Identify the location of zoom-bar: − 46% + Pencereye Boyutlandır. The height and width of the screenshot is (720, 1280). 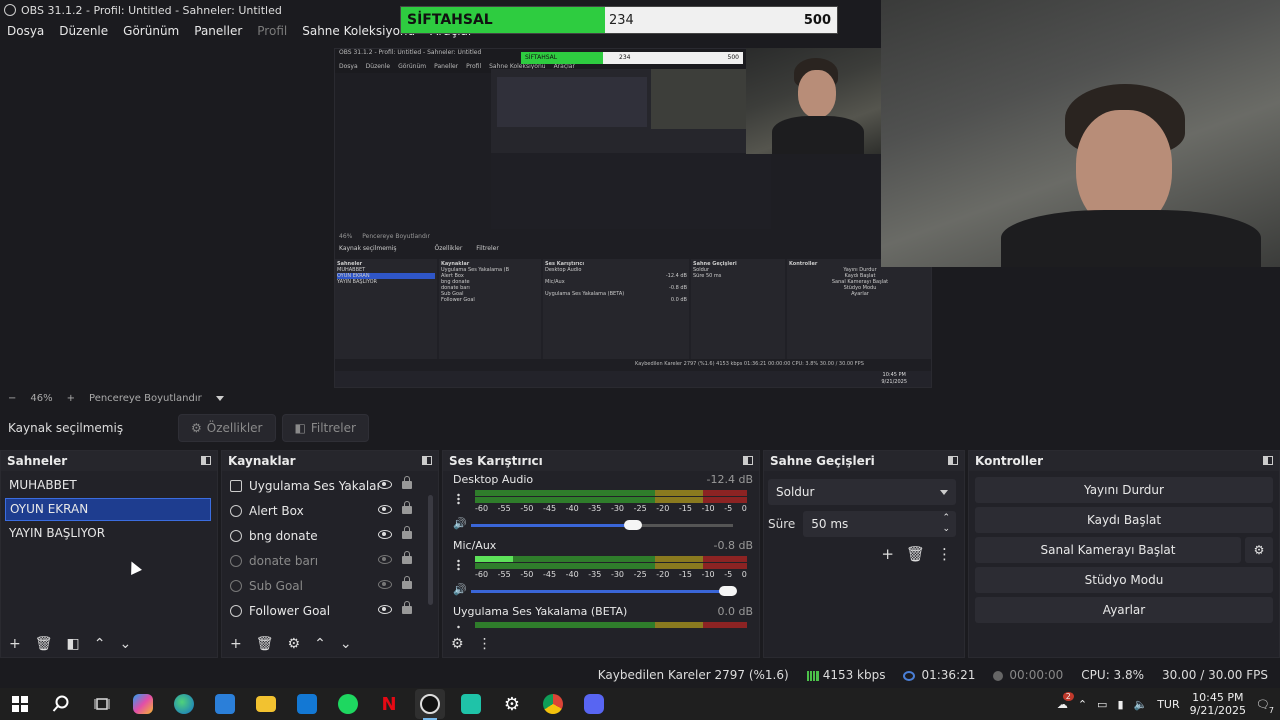
(640, 398).